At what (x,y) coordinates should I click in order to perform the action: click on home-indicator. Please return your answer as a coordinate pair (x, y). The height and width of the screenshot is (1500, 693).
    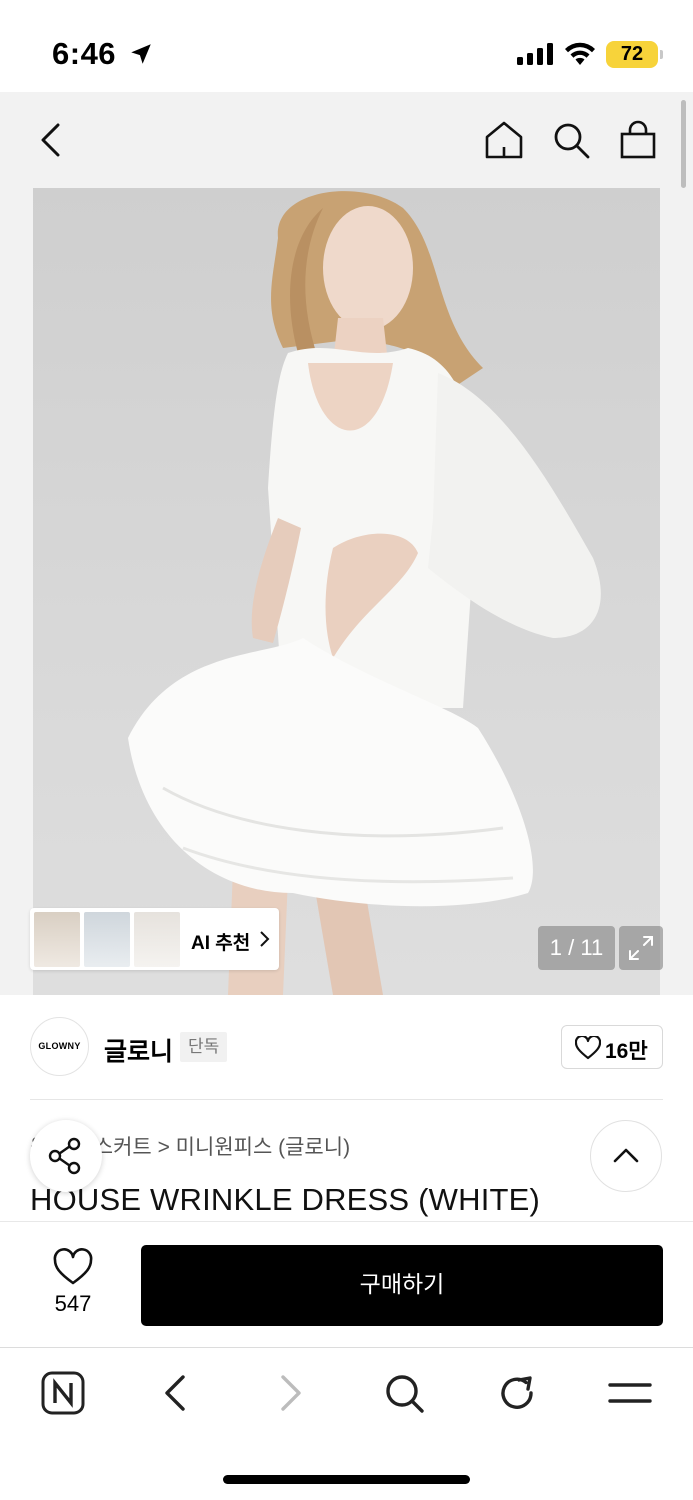
    Looking at the image, I should click on (346, 1479).